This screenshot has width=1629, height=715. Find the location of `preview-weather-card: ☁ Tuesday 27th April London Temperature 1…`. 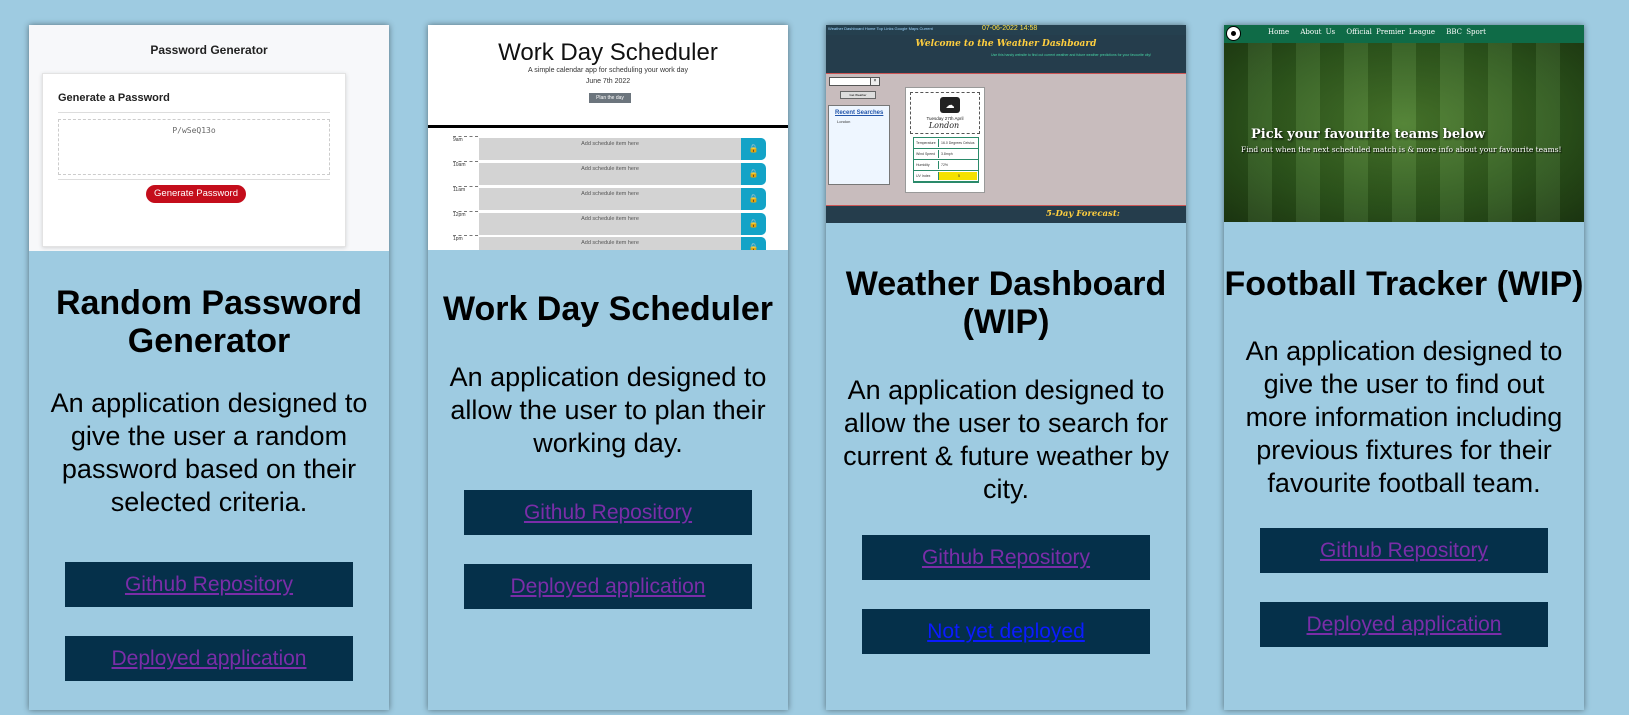

preview-weather-card: ☁ Tuesday 27th April London Temperature 1… is located at coordinates (945, 140).